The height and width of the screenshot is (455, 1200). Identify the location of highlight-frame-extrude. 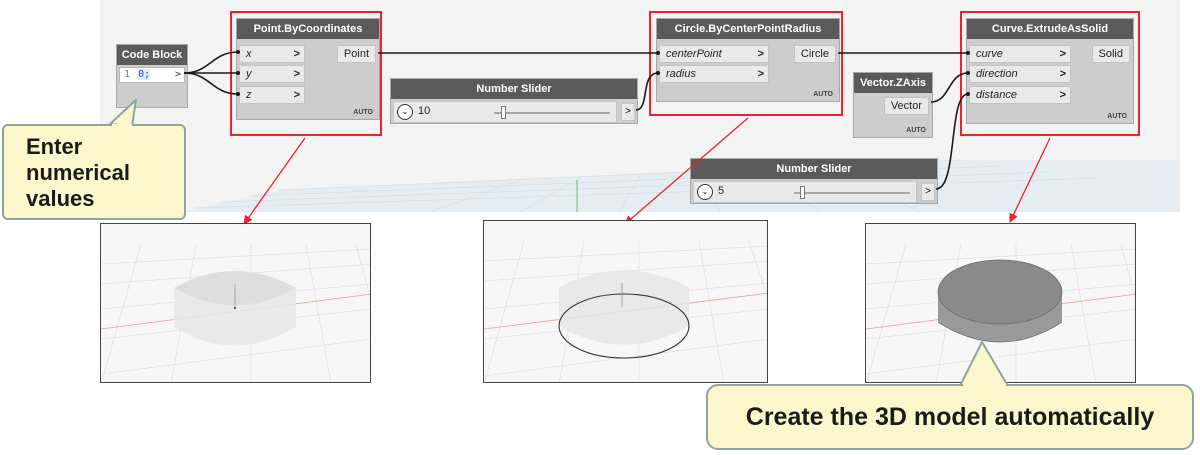
(1050, 73).